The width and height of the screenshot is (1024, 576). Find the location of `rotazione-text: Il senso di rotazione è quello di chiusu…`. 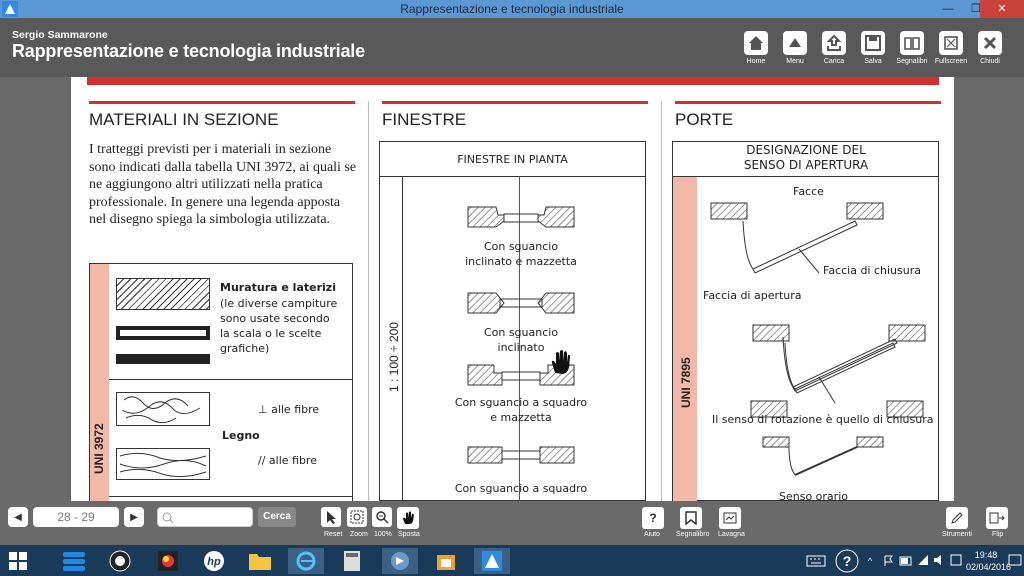

rotazione-text: Il senso di rotazione è quello di chiusu… is located at coordinates (823, 419).